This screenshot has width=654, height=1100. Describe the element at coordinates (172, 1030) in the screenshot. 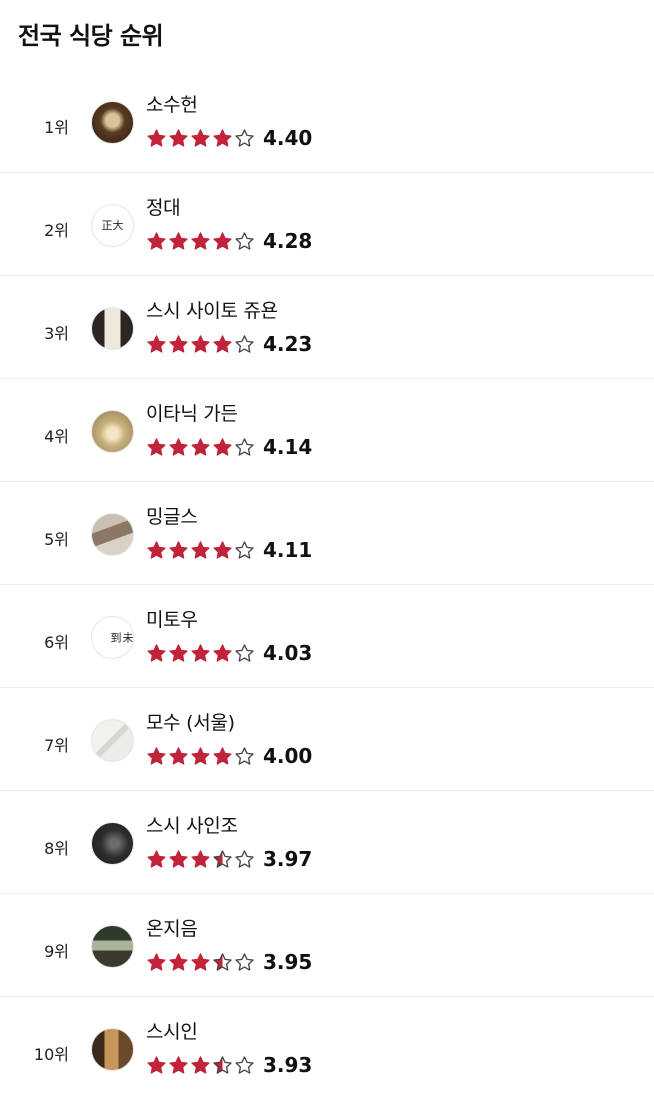

I see `restaurant-name: 스시인` at that location.